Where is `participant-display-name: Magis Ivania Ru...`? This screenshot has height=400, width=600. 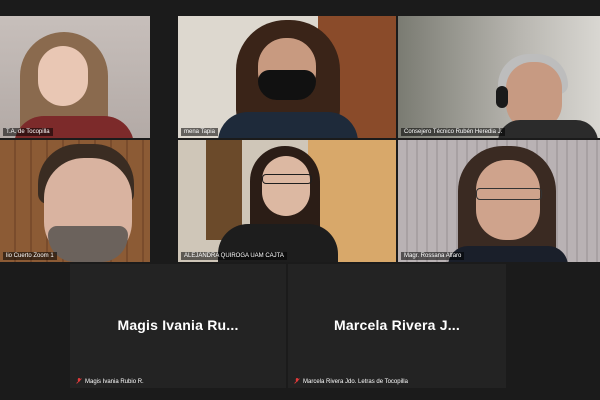
participant-display-name: Magis Ivania Ru... is located at coordinates (178, 325).